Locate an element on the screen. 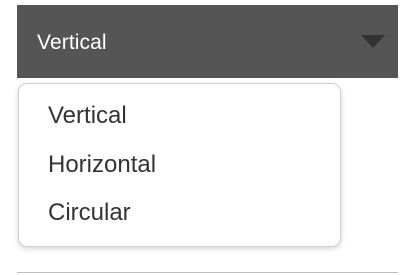 This screenshot has height=275, width=401. divider-line is located at coordinates (207, 272).